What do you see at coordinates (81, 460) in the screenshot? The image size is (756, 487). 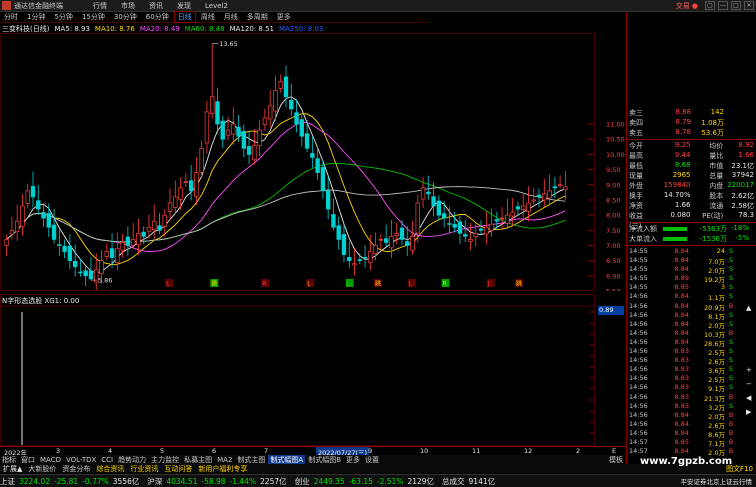 I see `indicator-tab: VOL-TDX` at bounding box center [81, 460].